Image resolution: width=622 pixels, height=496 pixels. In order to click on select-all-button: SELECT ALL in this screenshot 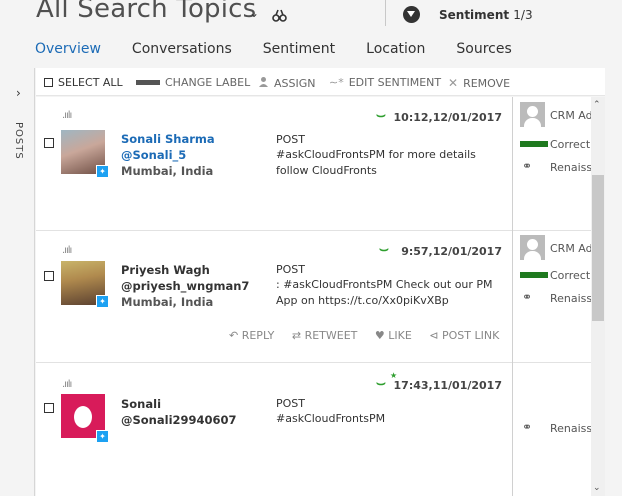, I will do `click(83, 82)`.